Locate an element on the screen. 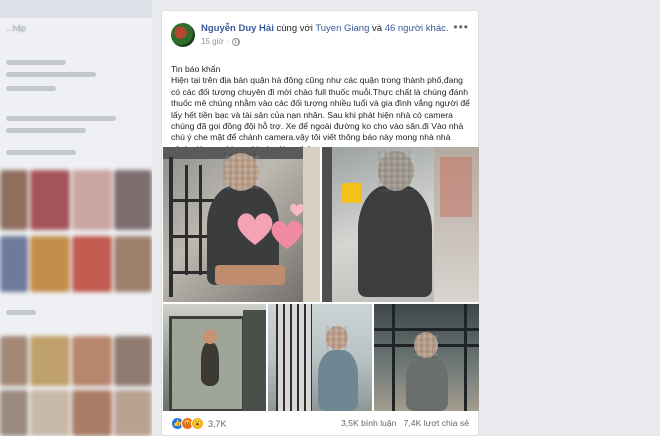  post-meta: 15 giờ · is located at coordinates (221, 41).